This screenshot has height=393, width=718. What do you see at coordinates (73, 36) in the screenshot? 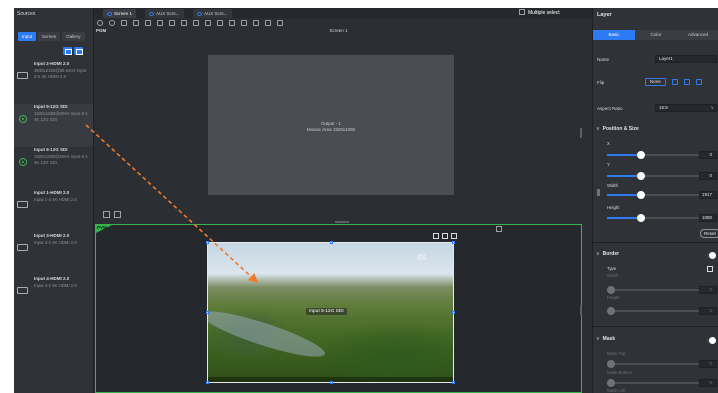
I see `tab-gallery: Gallery` at bounding box center [73, 36].